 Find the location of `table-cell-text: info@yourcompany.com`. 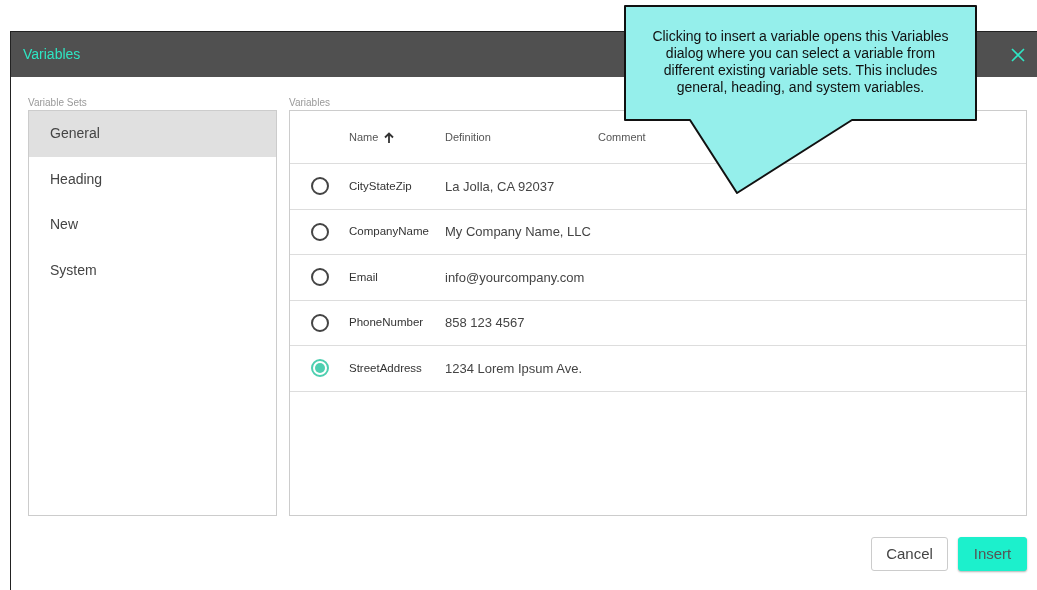

table-cell-text: info@yourcompany.com is located at coordinates (515, 277).